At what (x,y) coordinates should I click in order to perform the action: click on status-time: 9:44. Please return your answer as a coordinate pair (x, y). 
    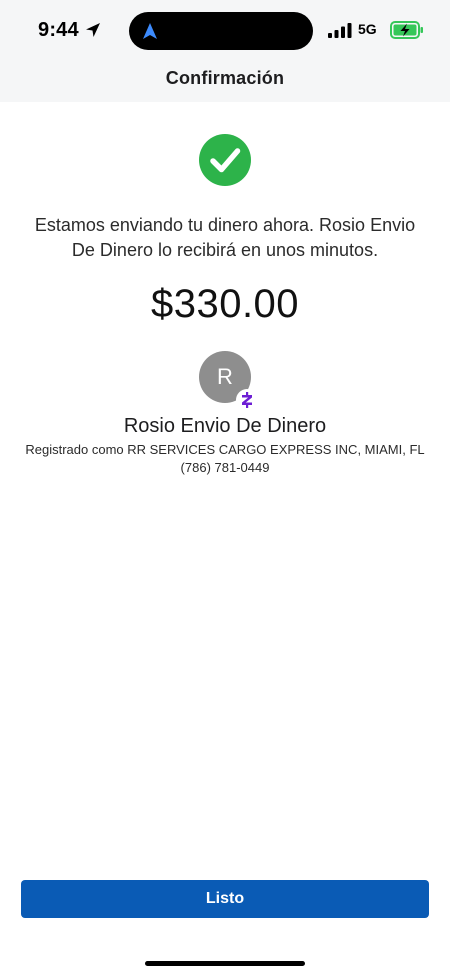
    Looking at the image, I should click on (58, 30).